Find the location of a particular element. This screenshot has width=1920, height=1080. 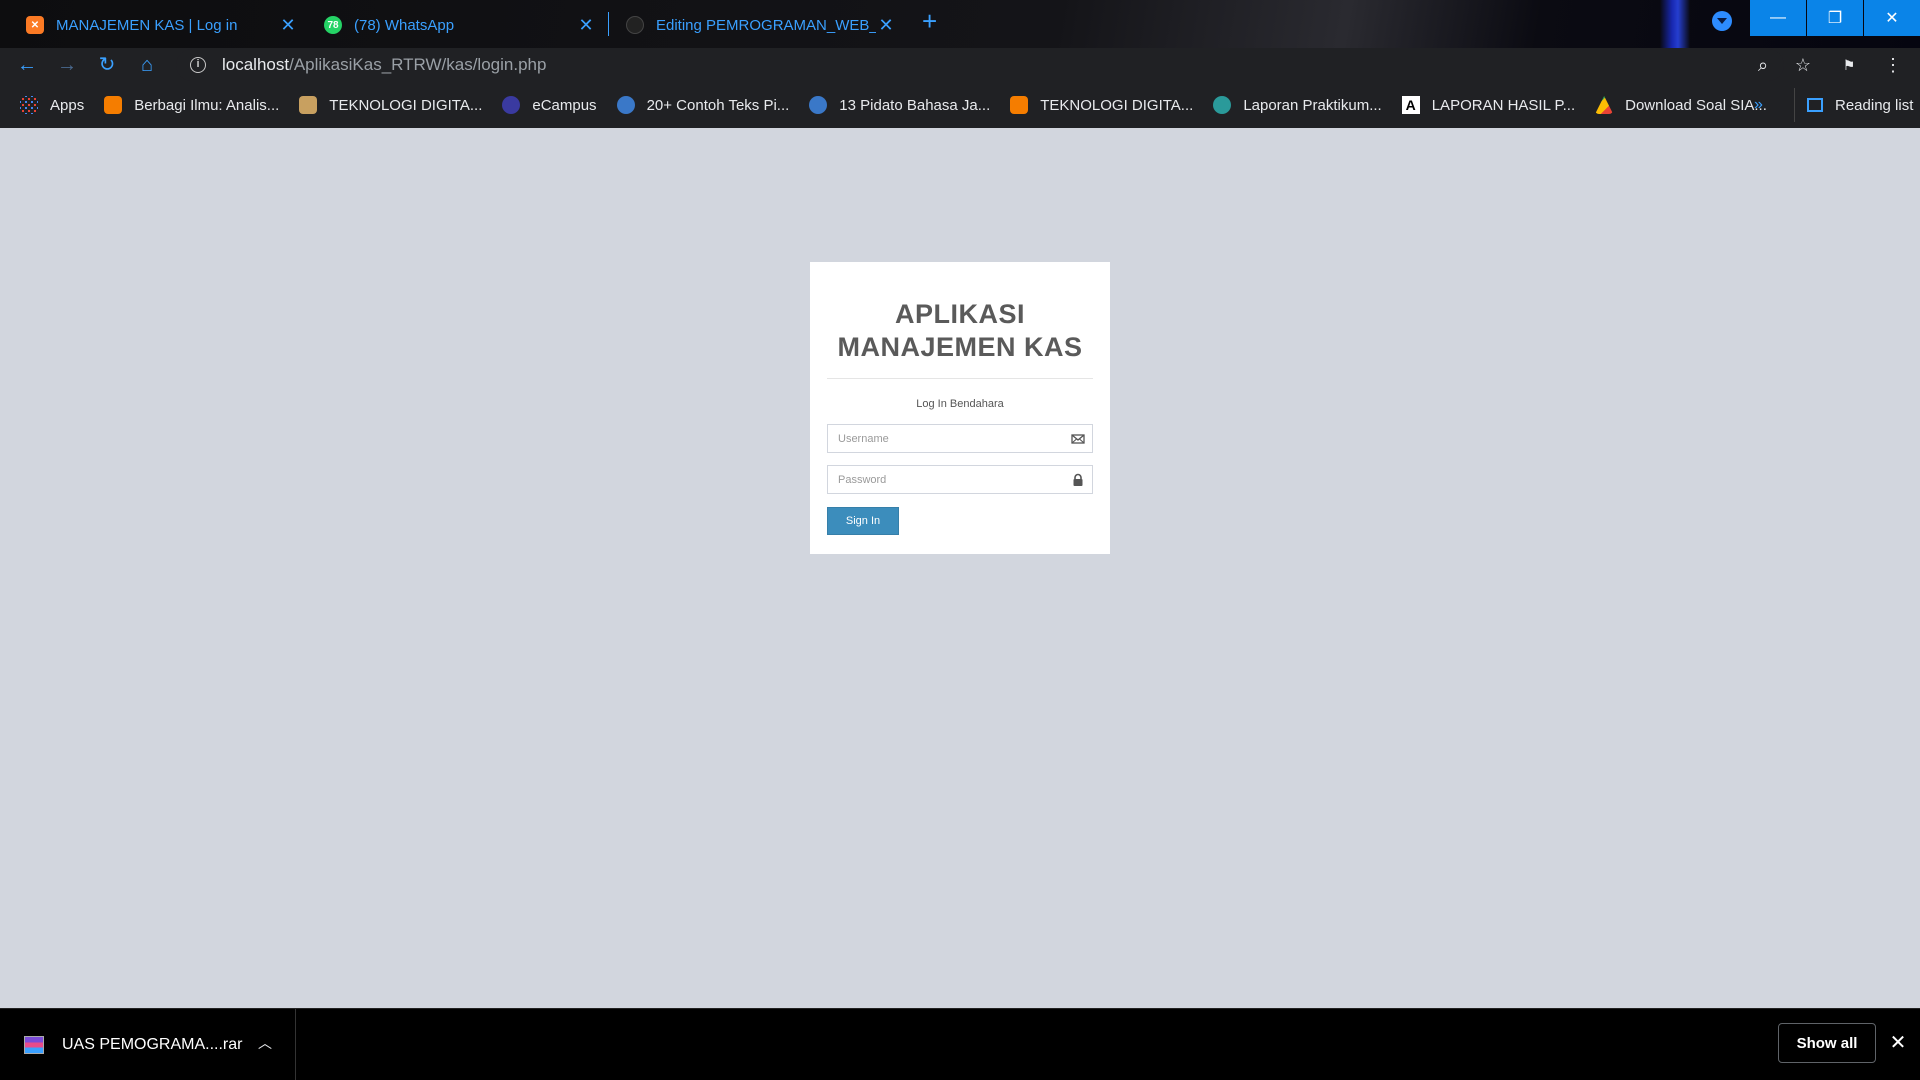

lock-icon is located at coordinates (1078, 479).